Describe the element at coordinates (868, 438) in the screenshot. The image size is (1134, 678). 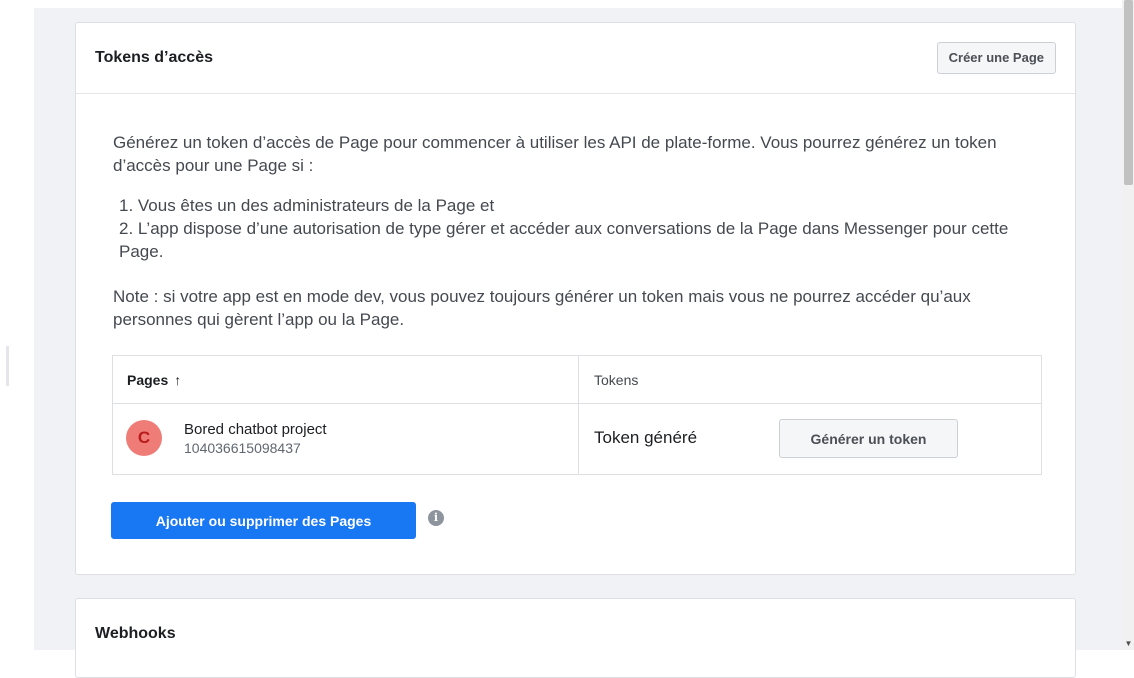
I see `generate-token-button: Générer un token` at that location.